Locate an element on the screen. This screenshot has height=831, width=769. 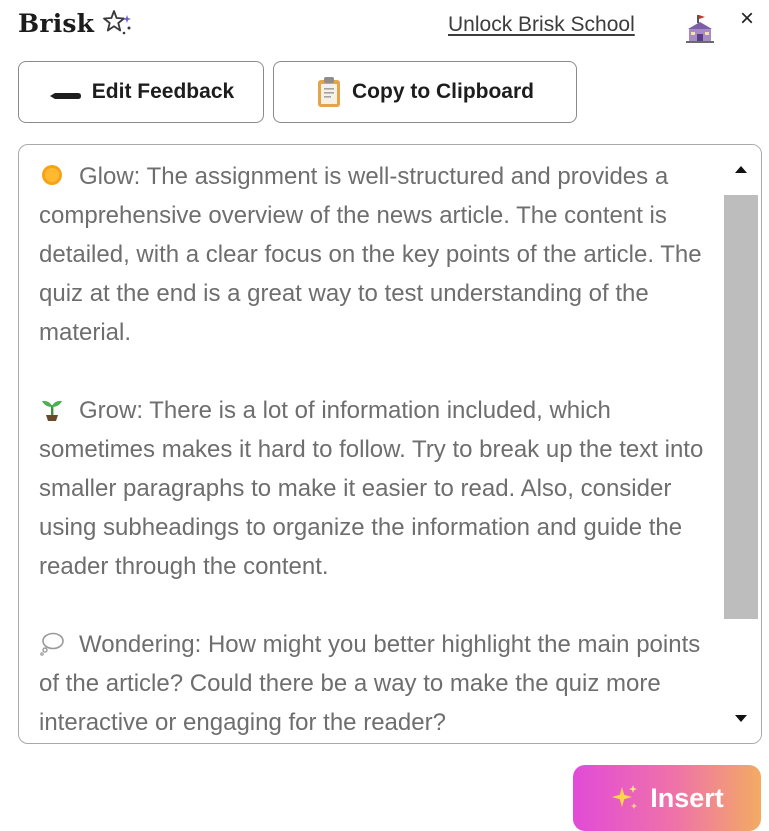
copy-to-clipboard-label: Copy to Clipboard is located at coordinates (443, 91).